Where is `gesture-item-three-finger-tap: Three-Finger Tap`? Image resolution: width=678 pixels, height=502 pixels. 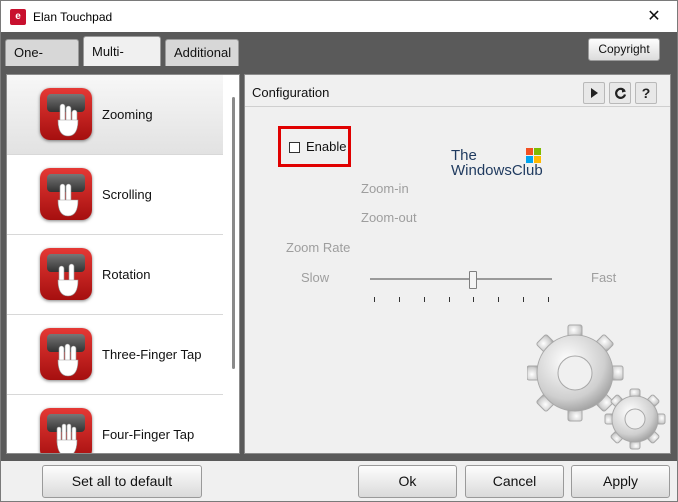
gesture-item-three-finger-tap: Three-Finger Tap is located at coordinates (115, 355).